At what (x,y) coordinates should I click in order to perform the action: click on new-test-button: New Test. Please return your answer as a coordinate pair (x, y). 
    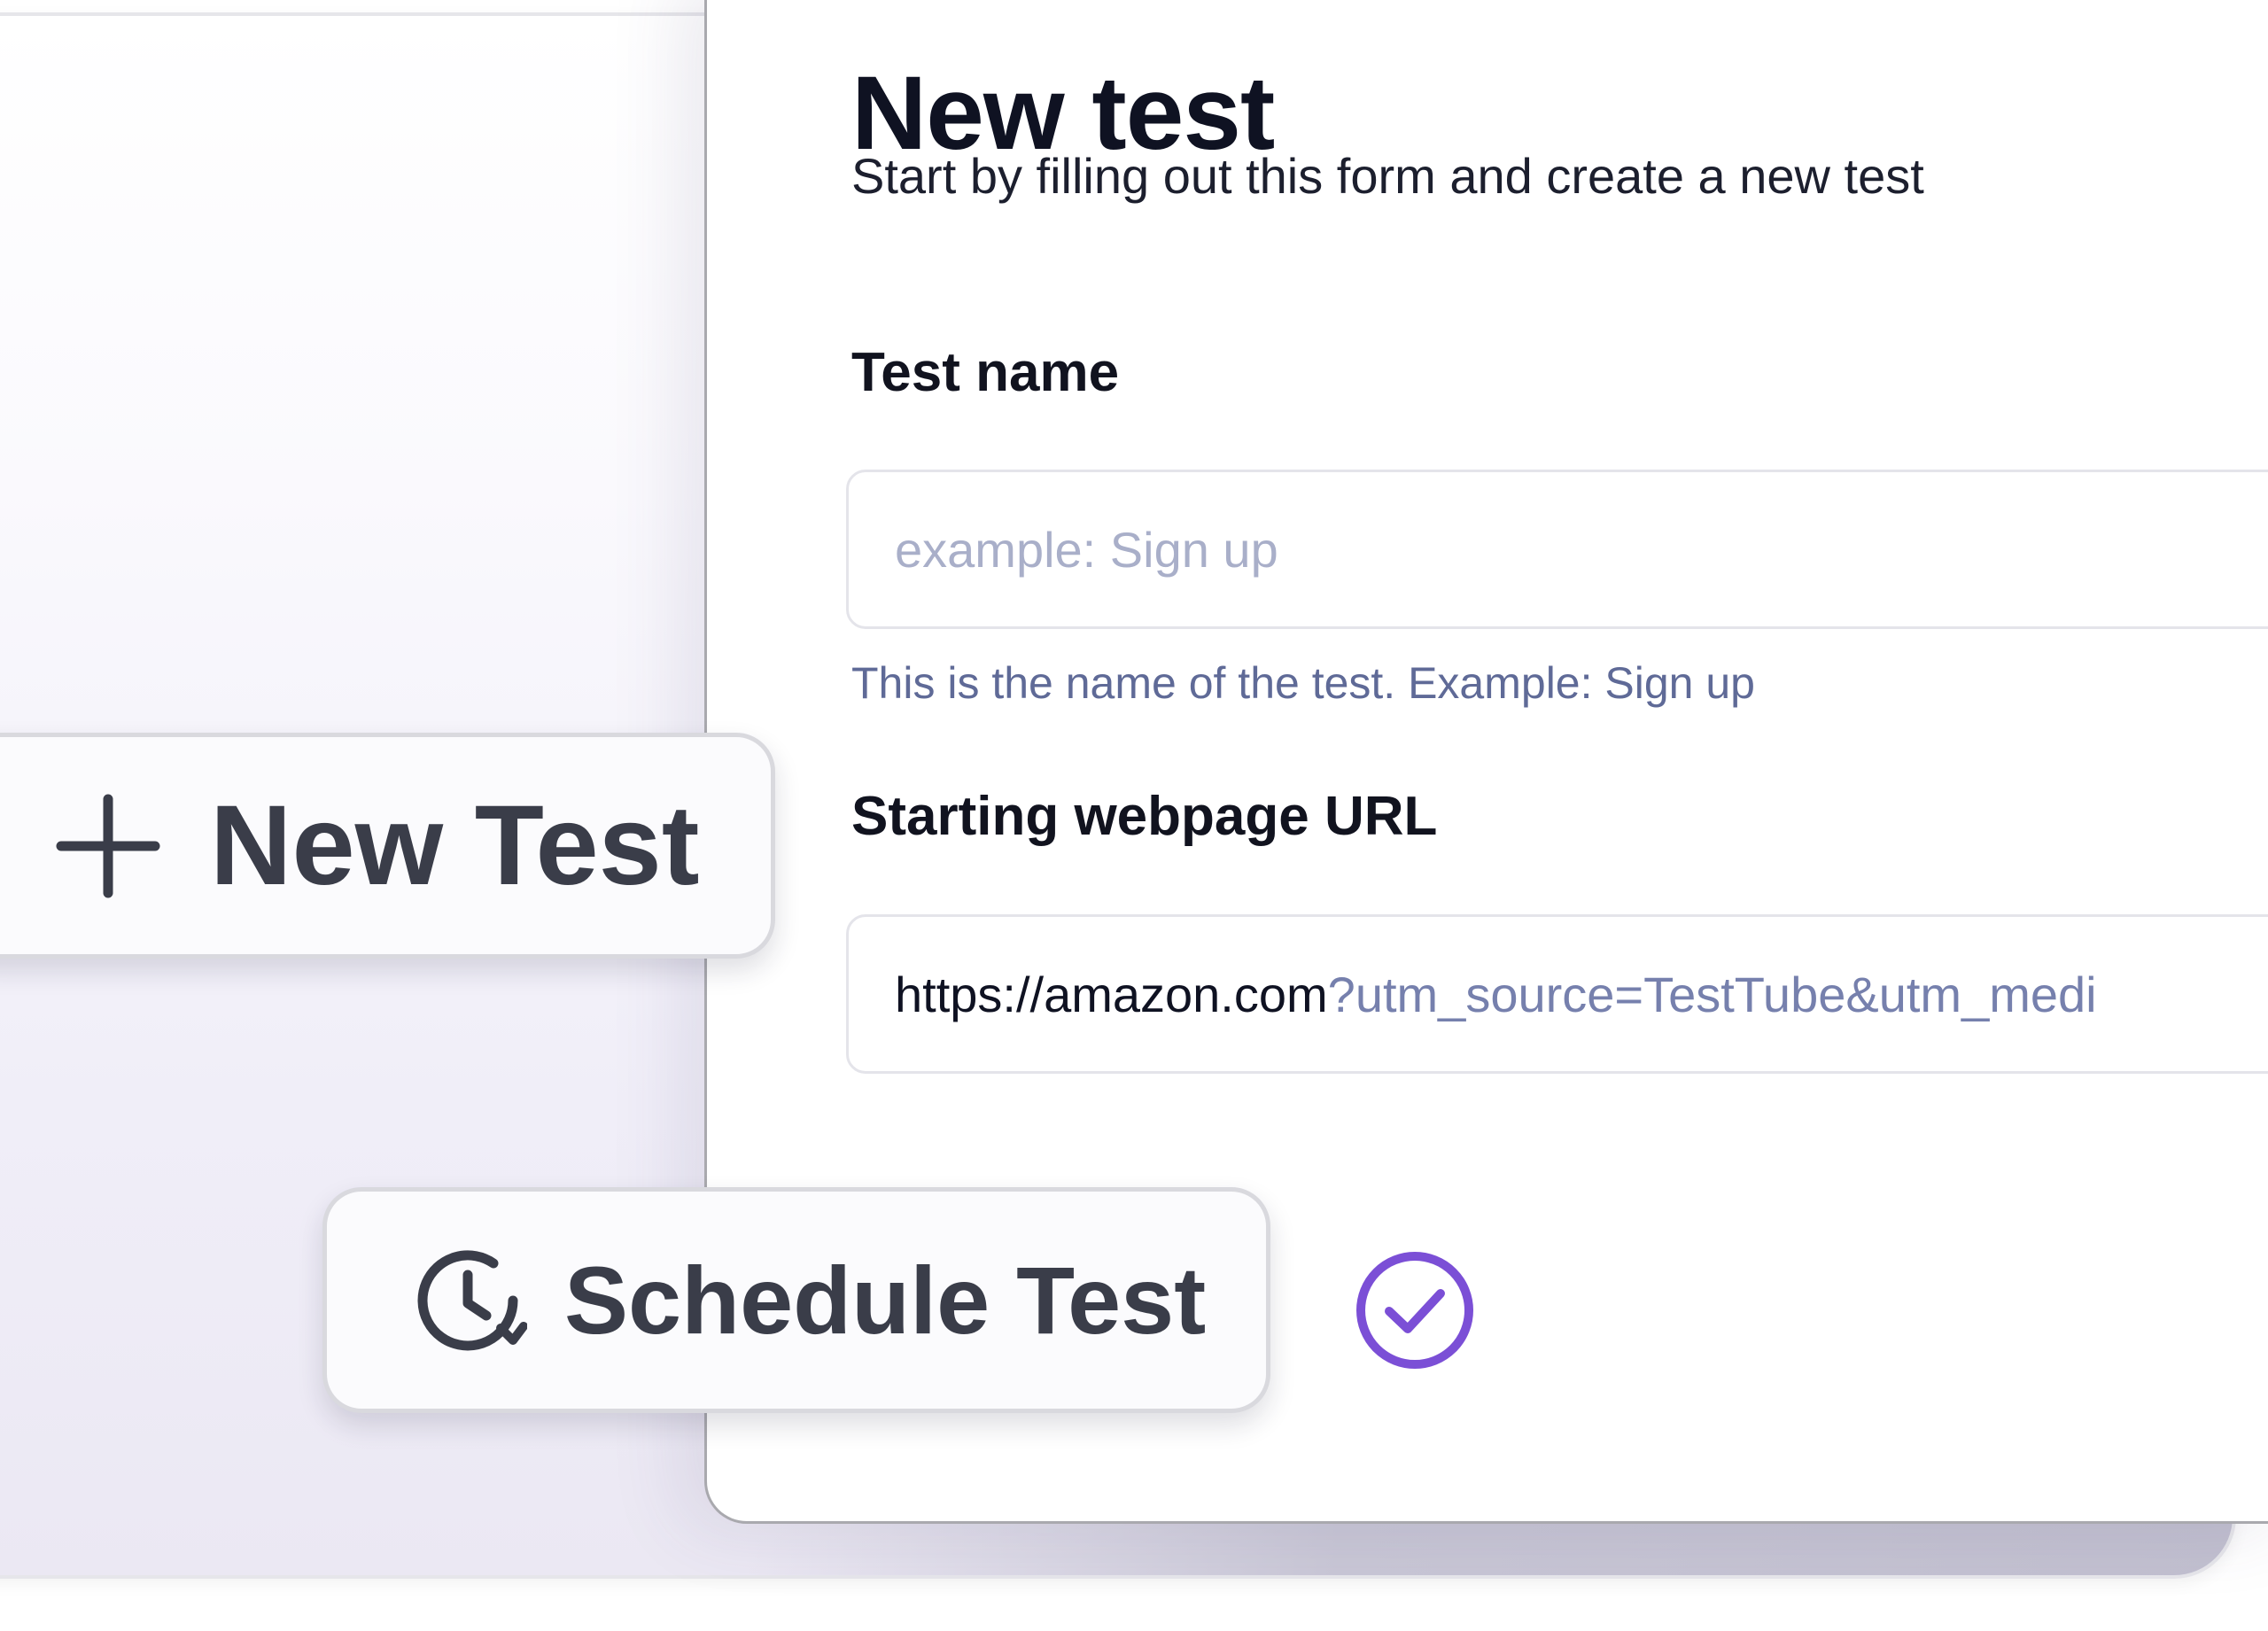
    Looking at the image, I should click on (387, 846).